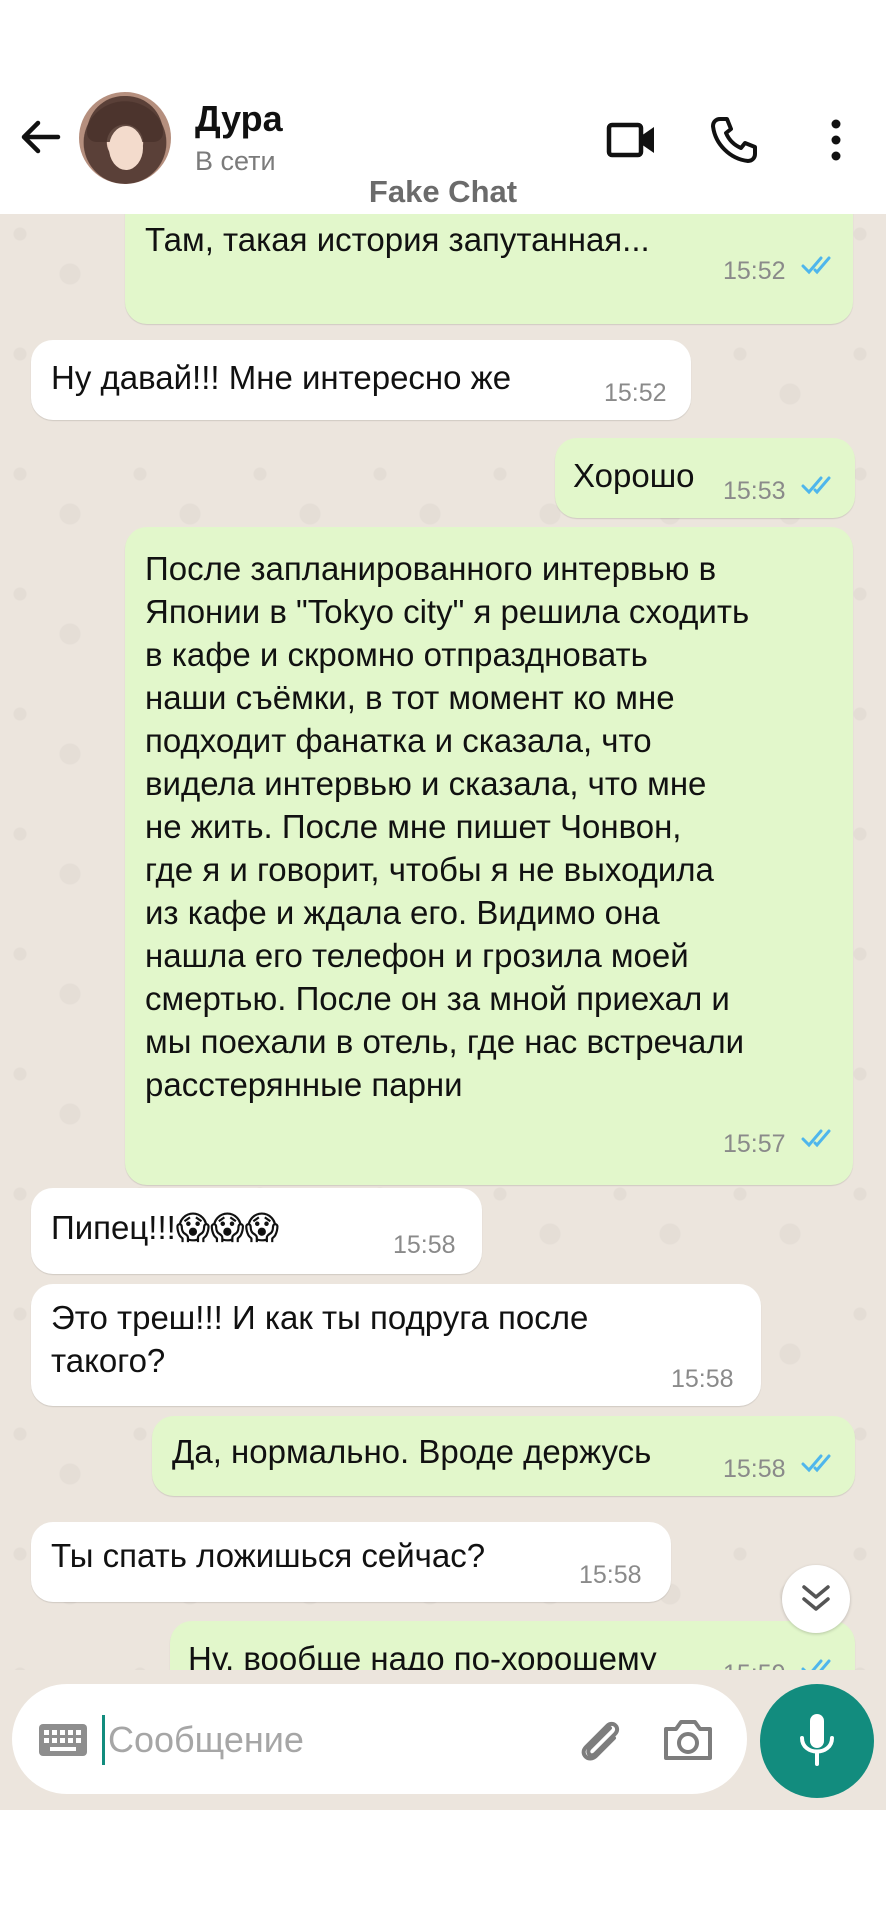 The height and width of the screenshot is (1920, 886). I want to click on voice-record-button, so click(817, 1741).